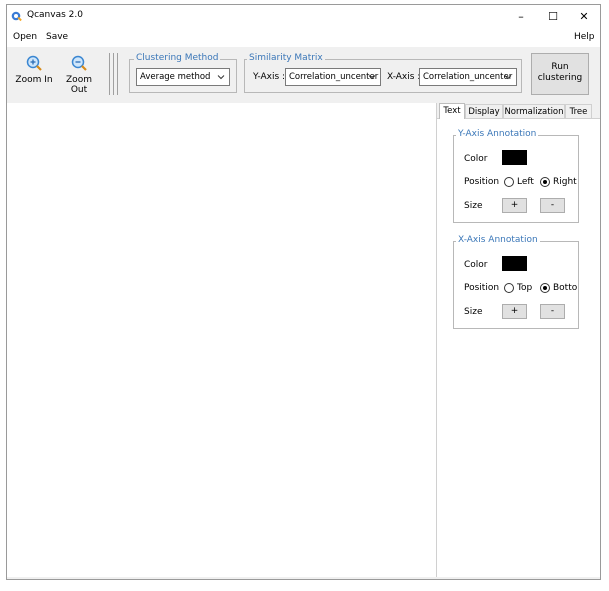 This screenshot has height=591, width=609. I want to click on y-size-label: Size, so click(473, 206).